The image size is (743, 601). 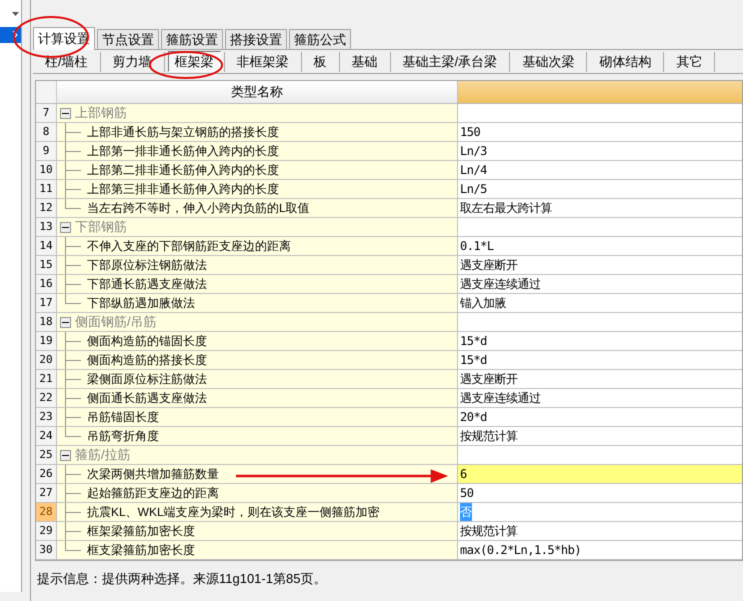 What do you see at coordinates (101, 227) in the screenshot?
I see `group-label: 下部钢筋` at bounding box center [101, 227].